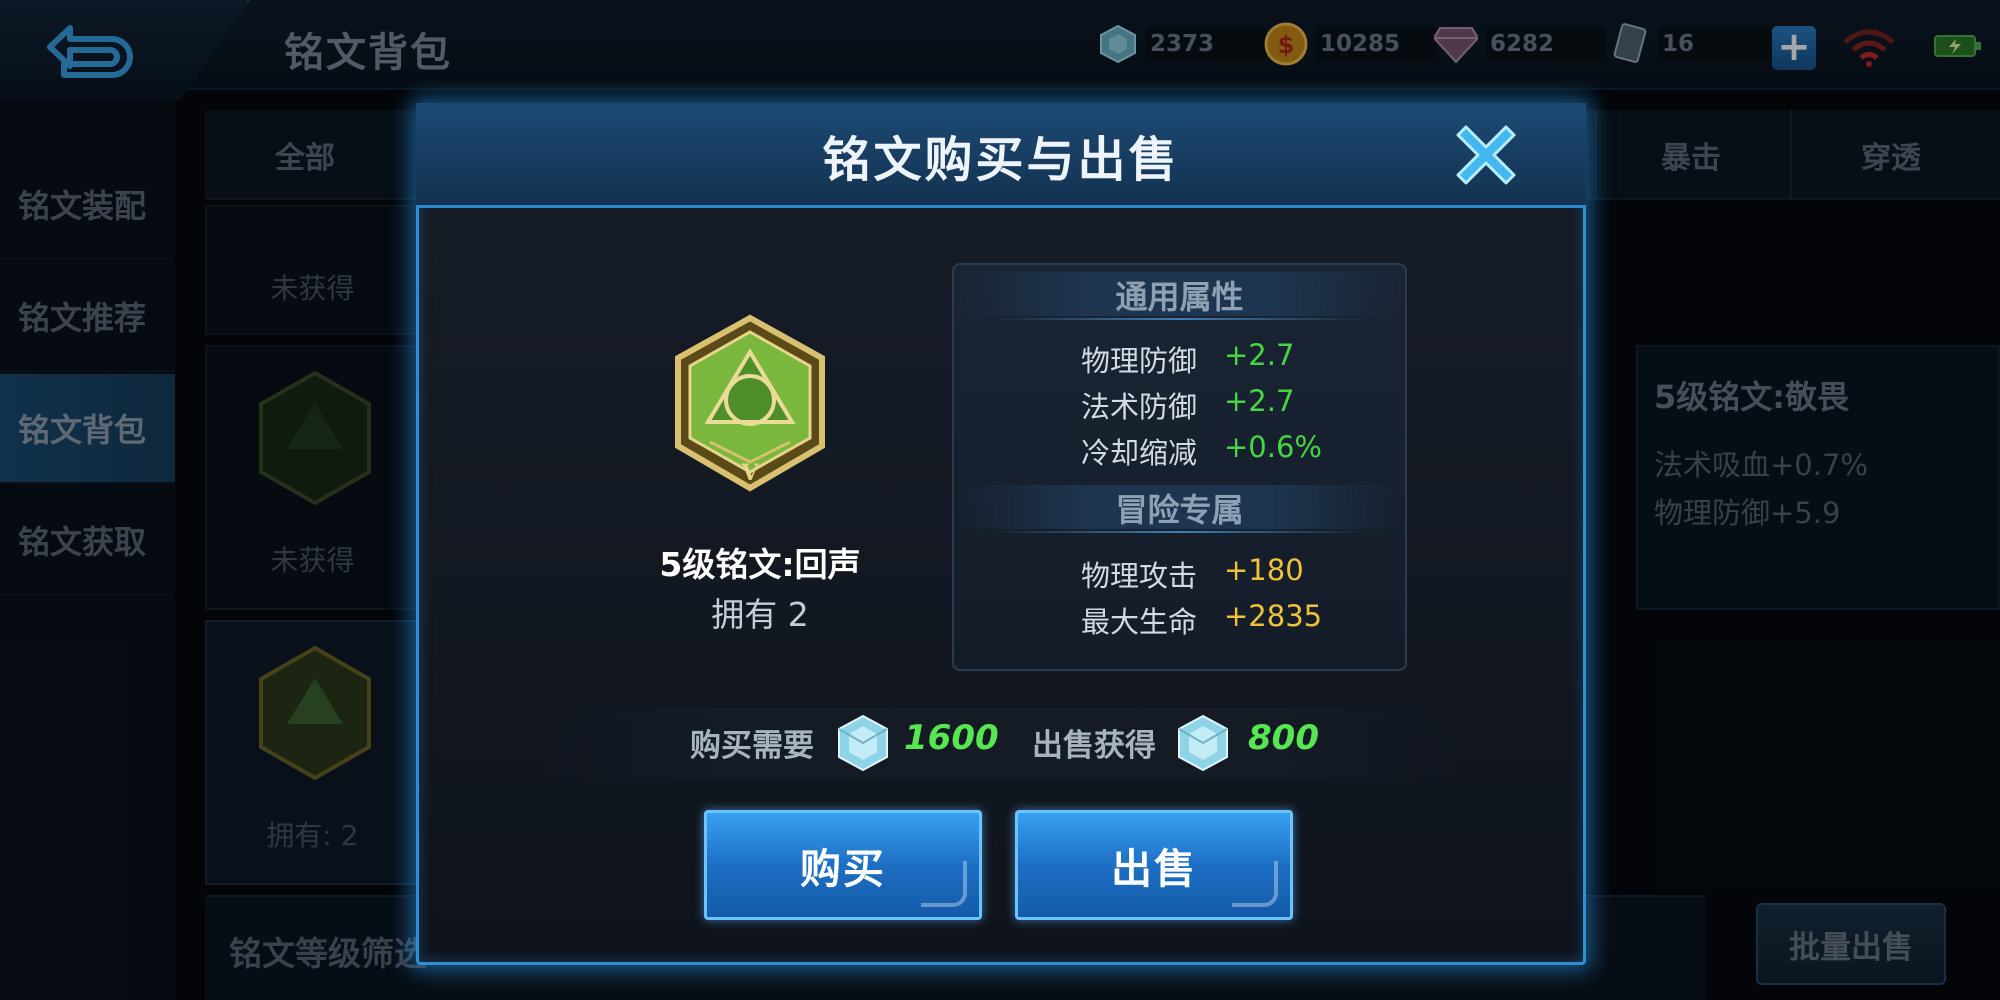  Describe the element at coordinates (843, 865) in the screenshot. I see `buy-button: 购买` at that location.